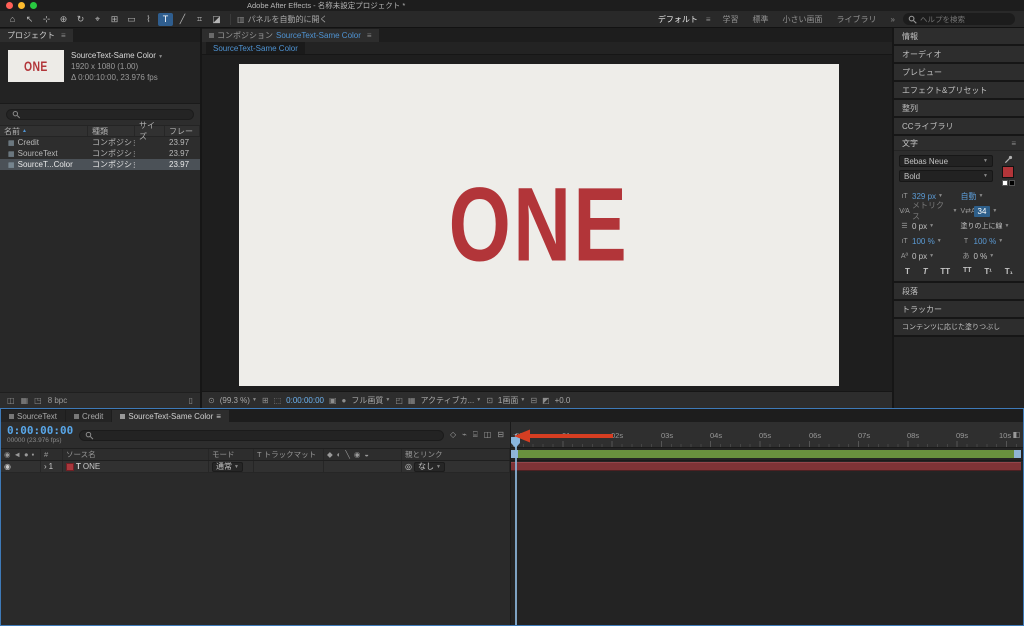  What do you see at coordinates (114, 19) in the screenshot?
I see `pan-behind-tool-icon: ⊞` at bounding box center [114, 19].